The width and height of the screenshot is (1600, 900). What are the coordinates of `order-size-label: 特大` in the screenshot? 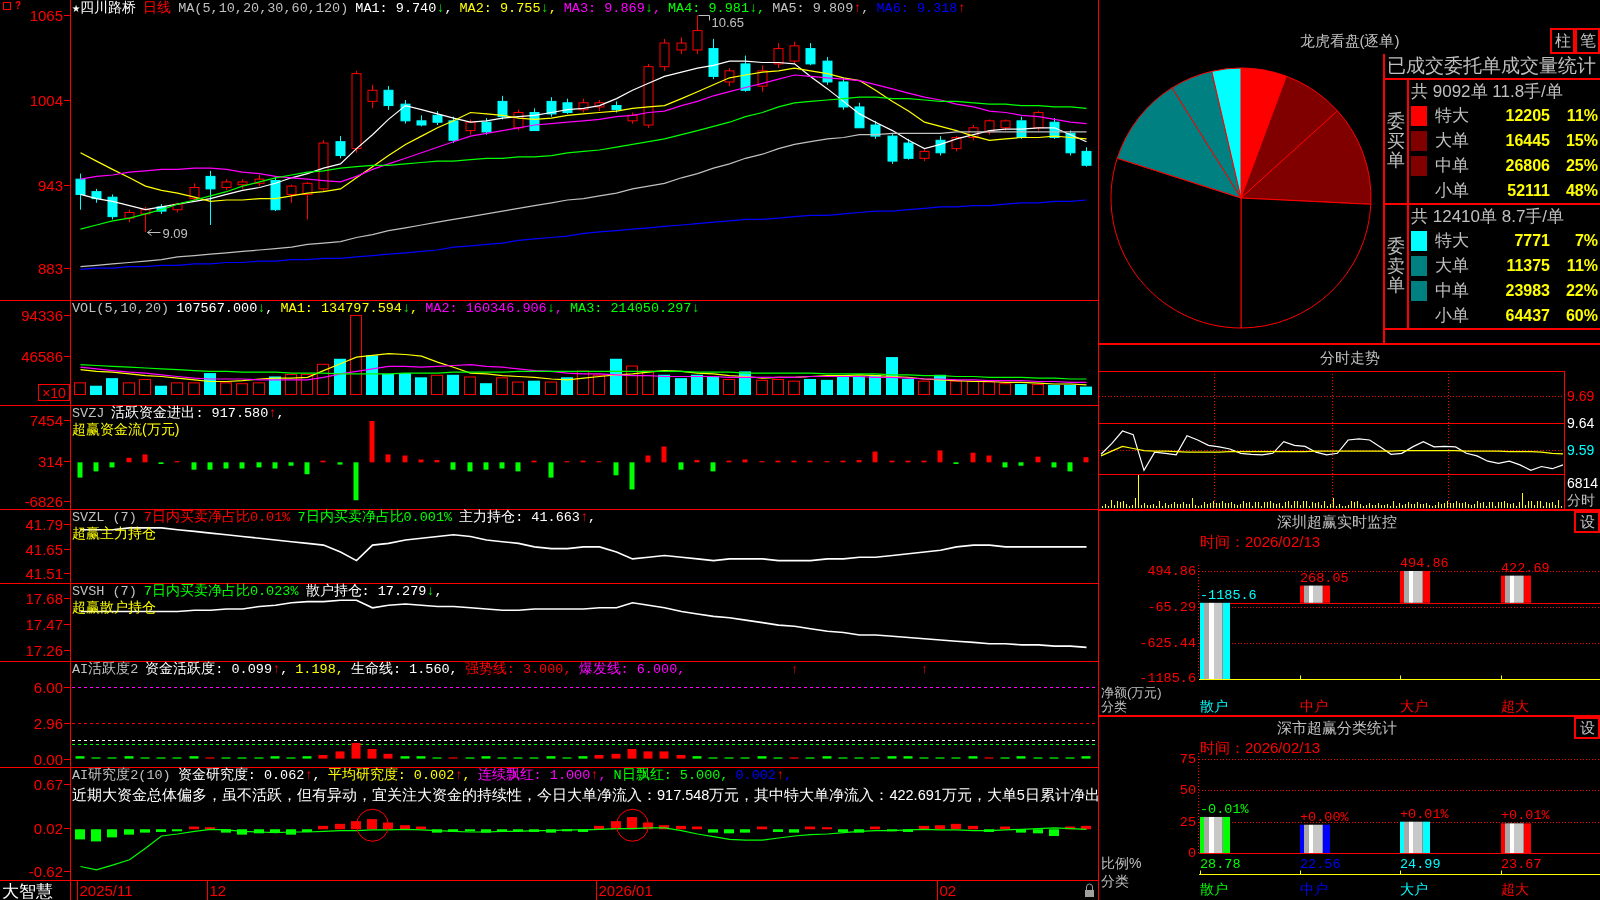 It's located at (1451, 116).